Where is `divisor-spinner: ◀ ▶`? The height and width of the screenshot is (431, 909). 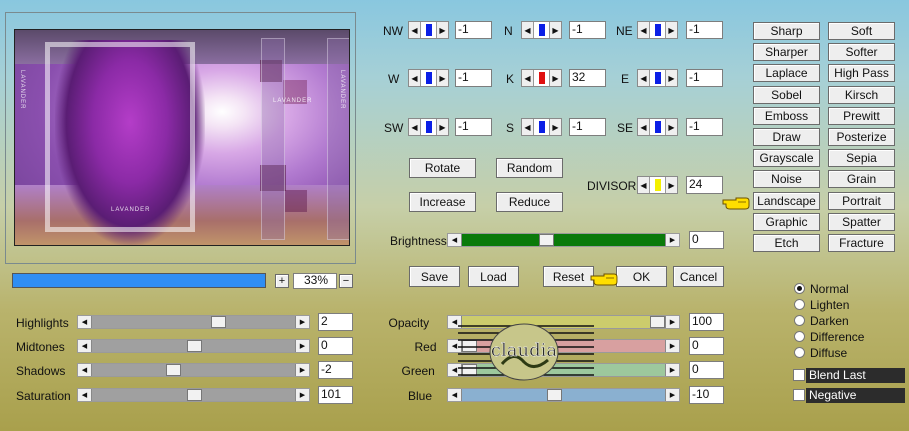
divisor-spinner: ◀ ▶ is located at coordinates (657, 185).